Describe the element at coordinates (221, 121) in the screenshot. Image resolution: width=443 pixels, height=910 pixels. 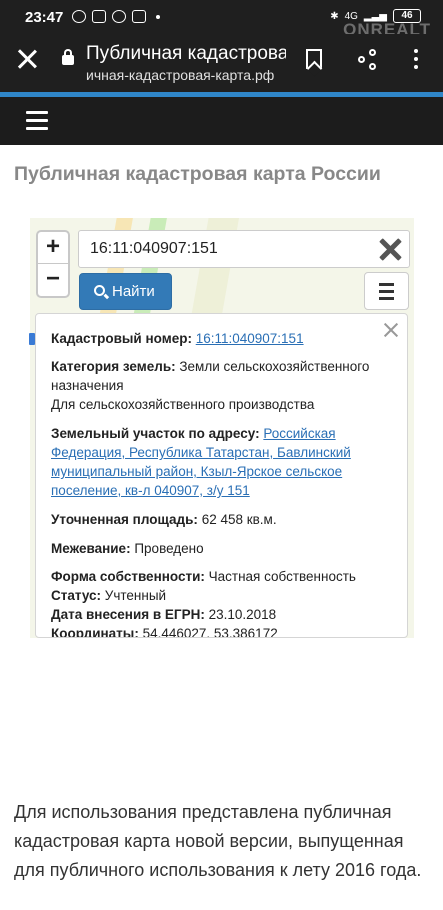
I see `site-navbar` at that location.